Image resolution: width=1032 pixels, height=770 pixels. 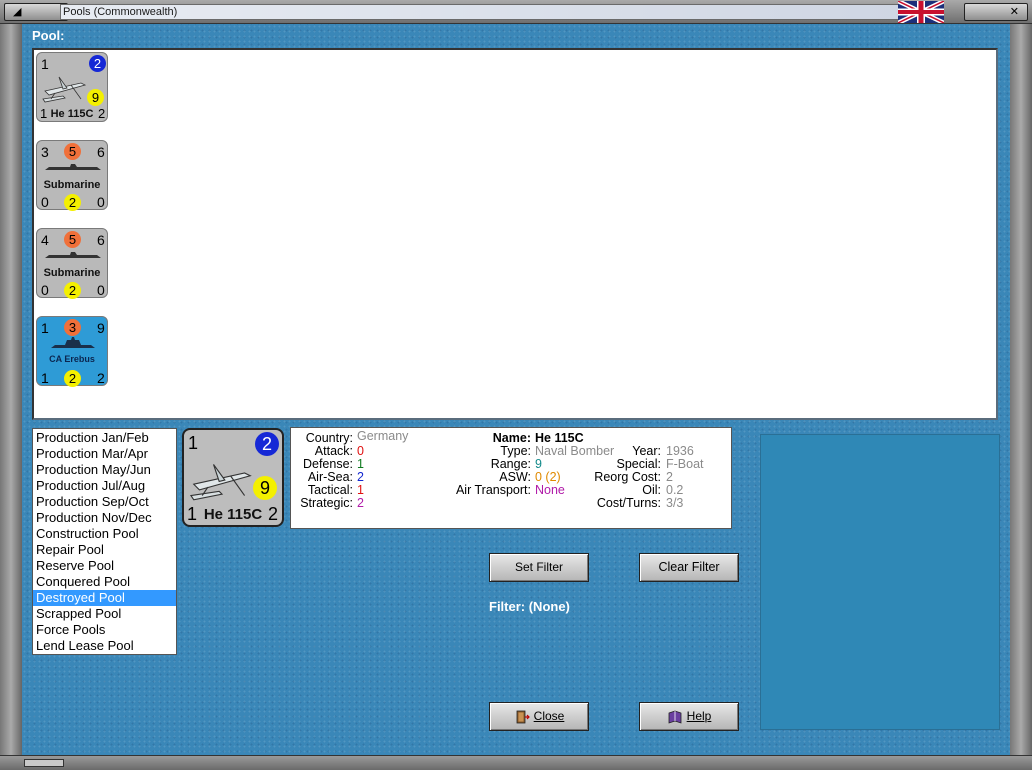 I want to click on help-book-icon, so click(x=675, y=717).